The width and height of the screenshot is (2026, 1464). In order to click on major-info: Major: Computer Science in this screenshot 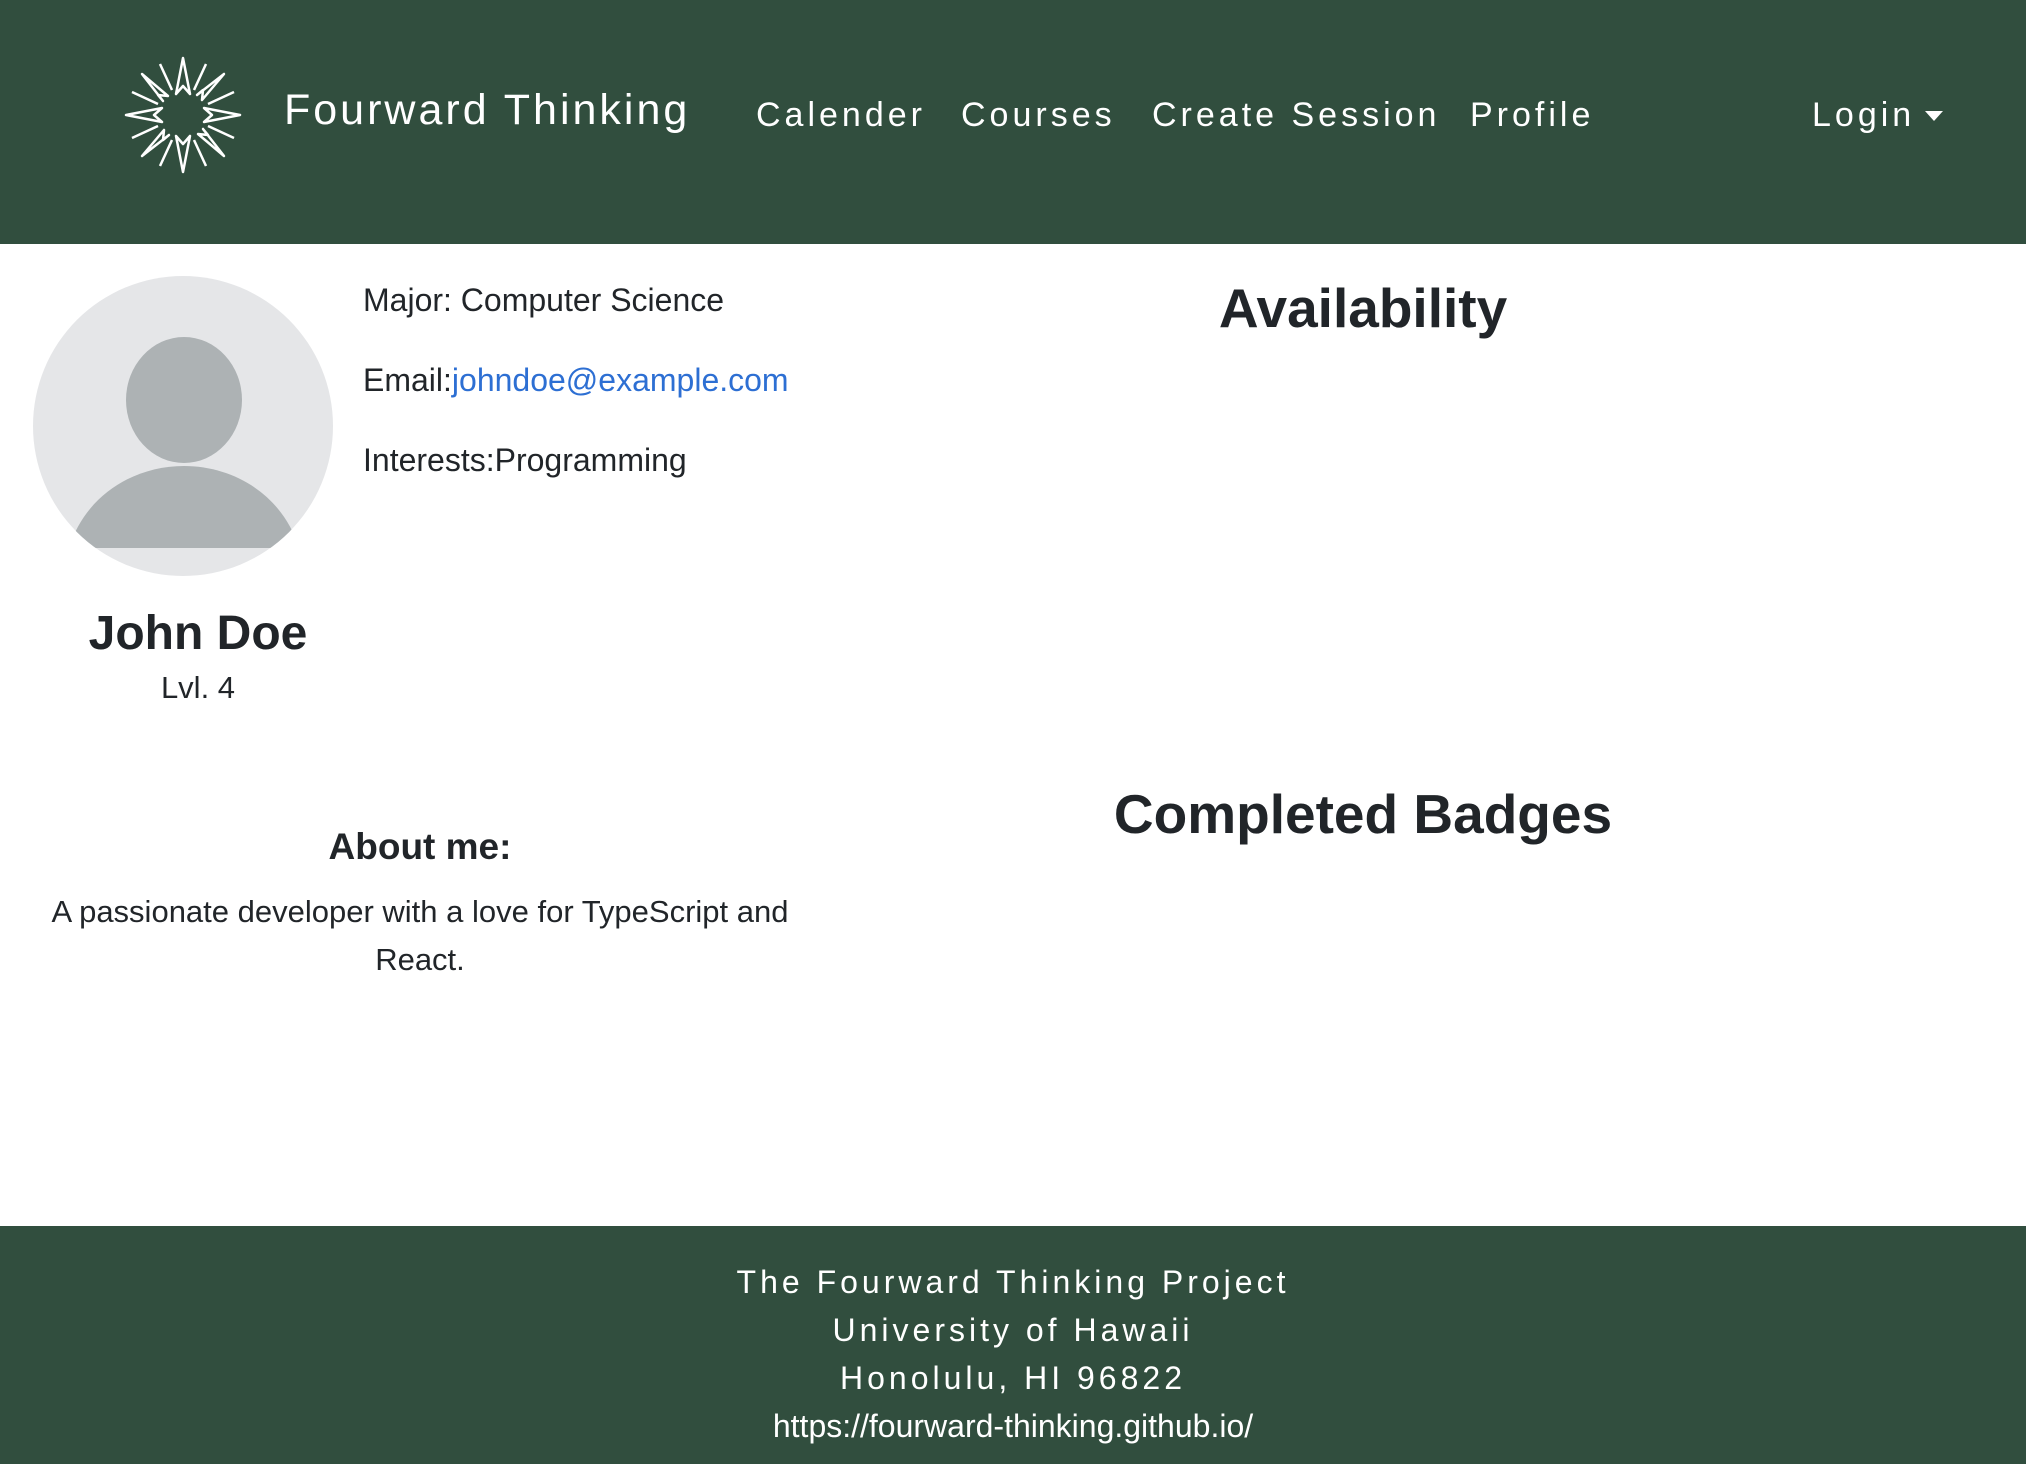, I will do `click(543, 300)`.